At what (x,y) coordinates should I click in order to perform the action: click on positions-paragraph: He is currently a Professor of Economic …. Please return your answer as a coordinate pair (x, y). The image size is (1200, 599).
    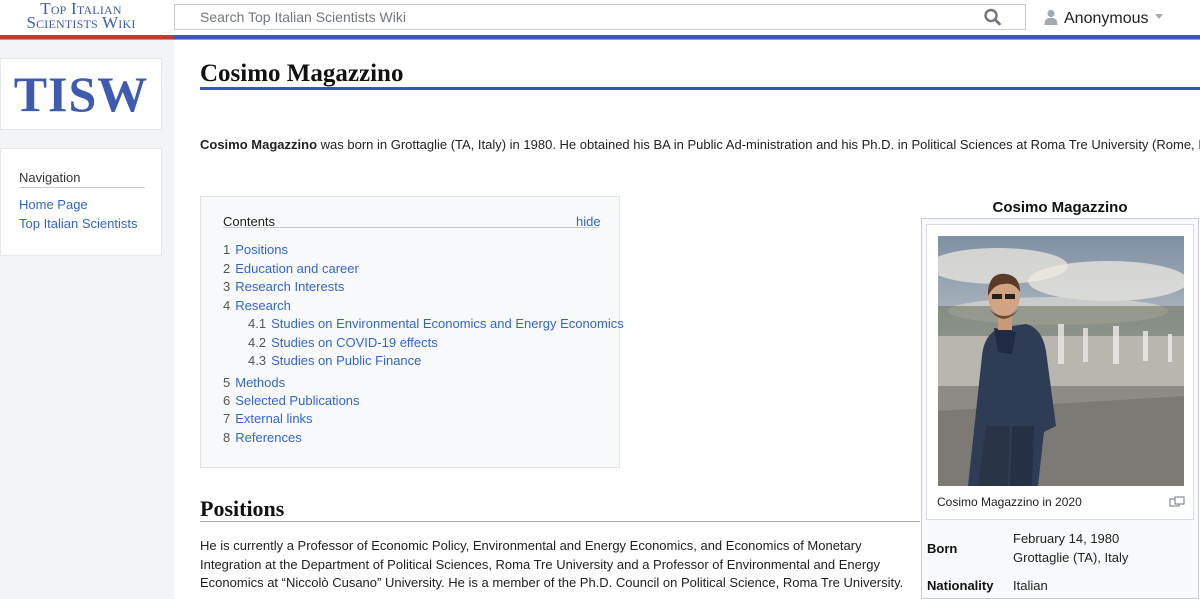
    Looking at the image, I should click on (552, 564).